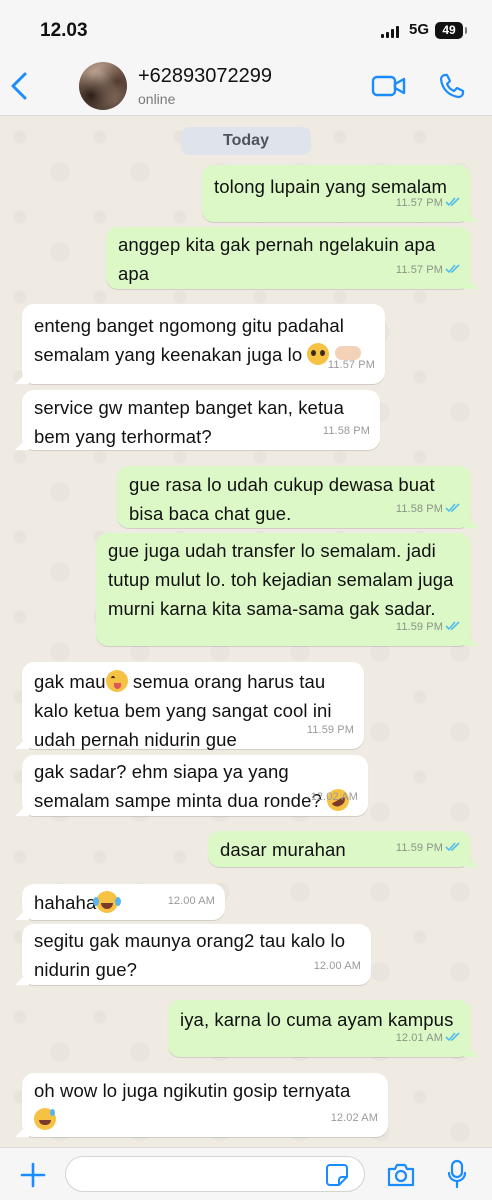 The width and height of the screenshot is (492, 1200). I want to click on message-text: dasar murahan, so click(283, 849).